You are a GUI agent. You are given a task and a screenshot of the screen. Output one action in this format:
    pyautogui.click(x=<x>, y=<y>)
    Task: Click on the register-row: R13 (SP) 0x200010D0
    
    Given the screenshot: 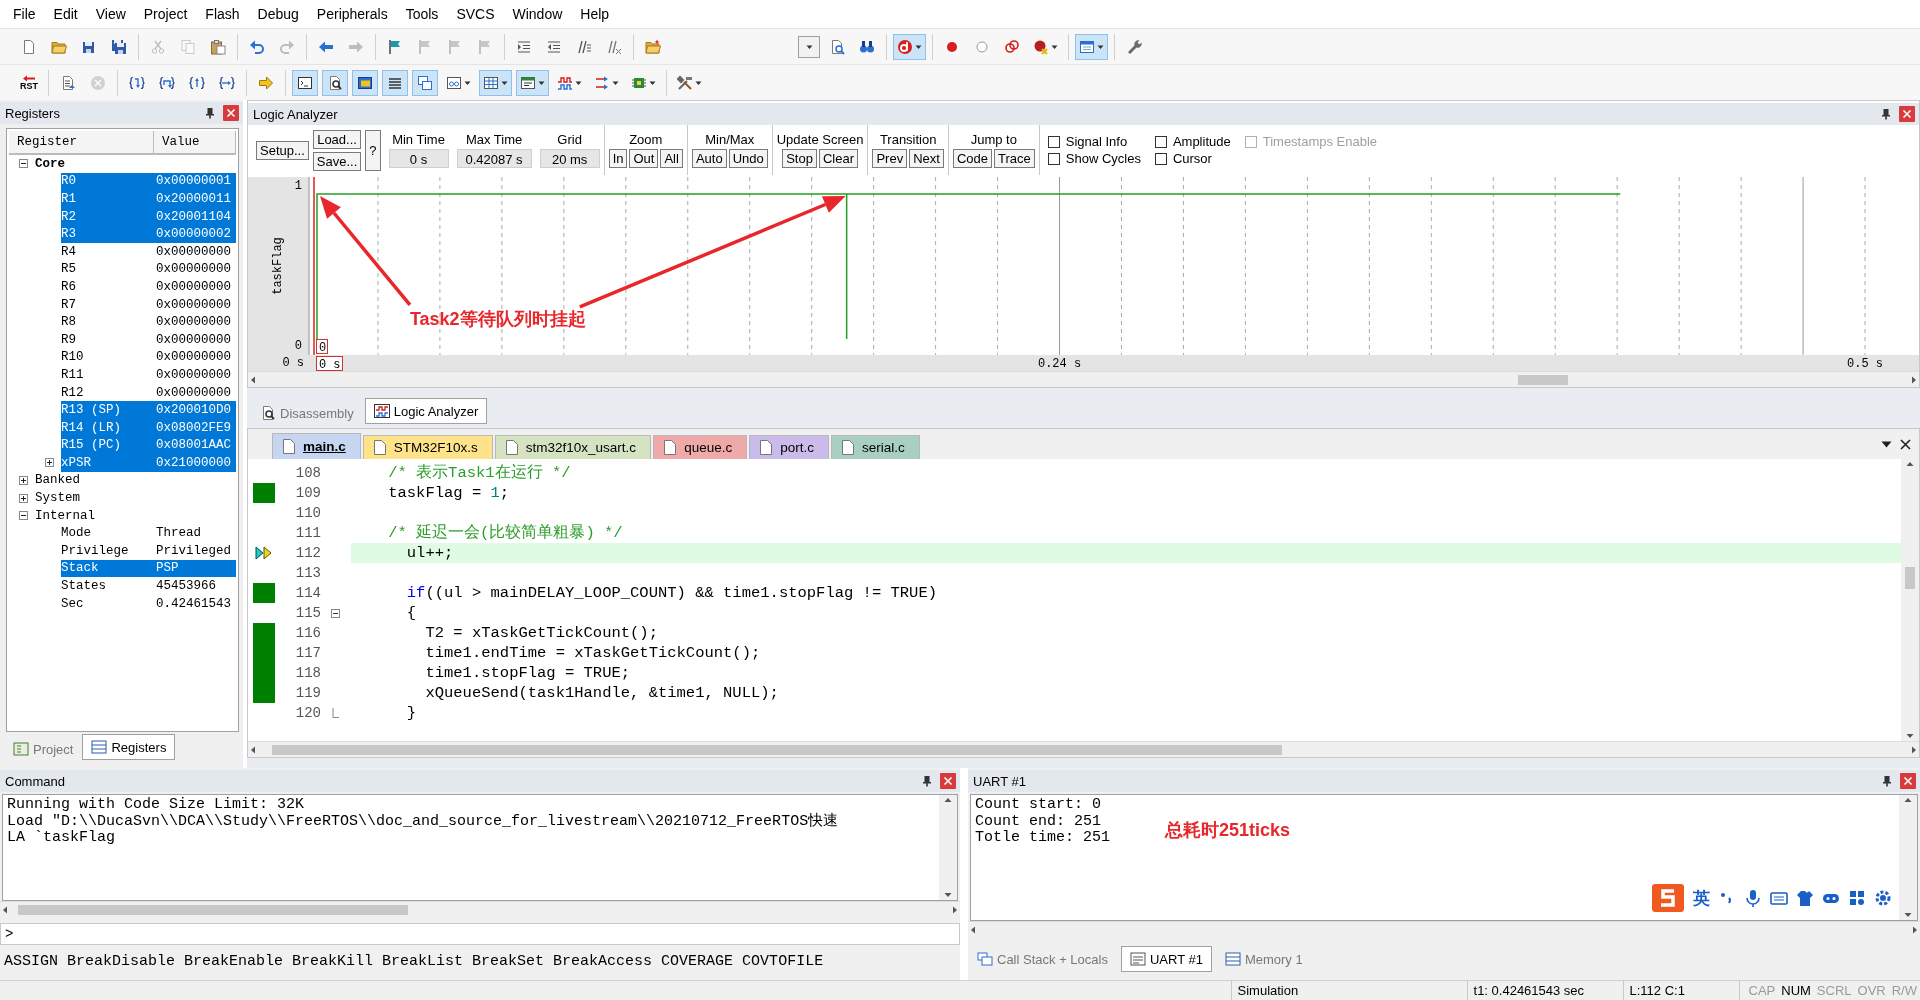 What is the action you would take?
    pyautogui.click(x=148, y=410)
    